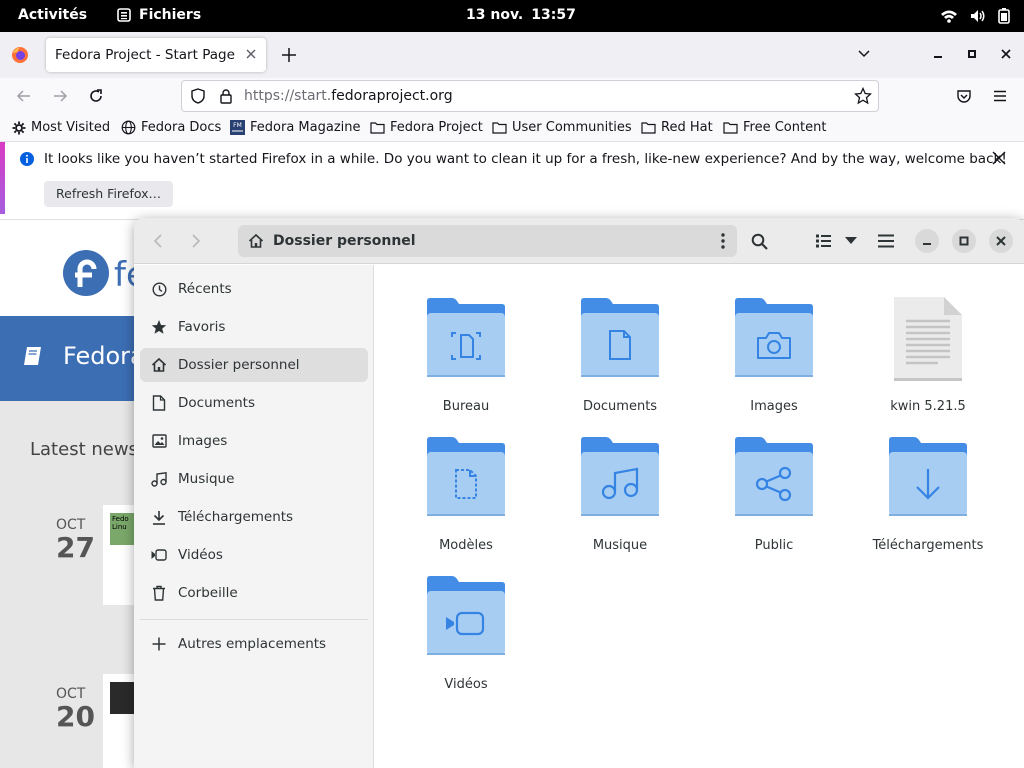  What do you see at coordinates (823, 241) in the screenshot?
I see `list-view-icon` at bounding box center [823, 241].